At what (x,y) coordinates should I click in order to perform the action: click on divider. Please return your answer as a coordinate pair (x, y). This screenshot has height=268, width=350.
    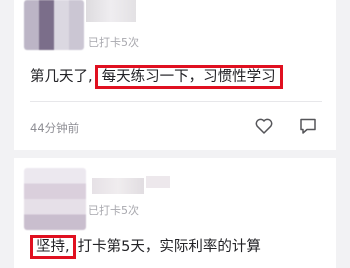
    Looking at the image, I should click on (176, 101).